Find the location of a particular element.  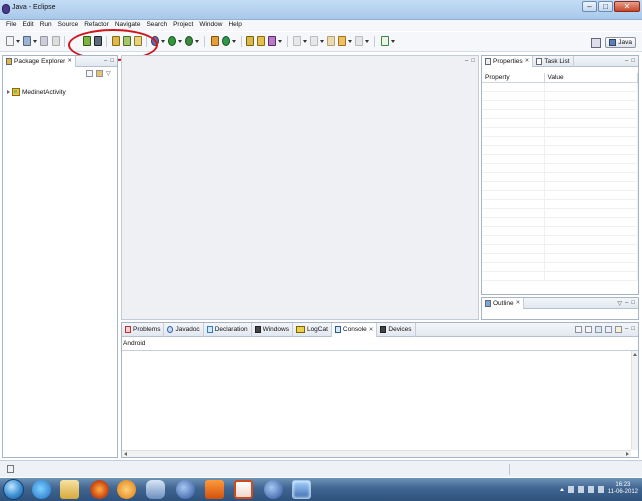

forward-dropdown-icon is located at coordinates (367, 41).